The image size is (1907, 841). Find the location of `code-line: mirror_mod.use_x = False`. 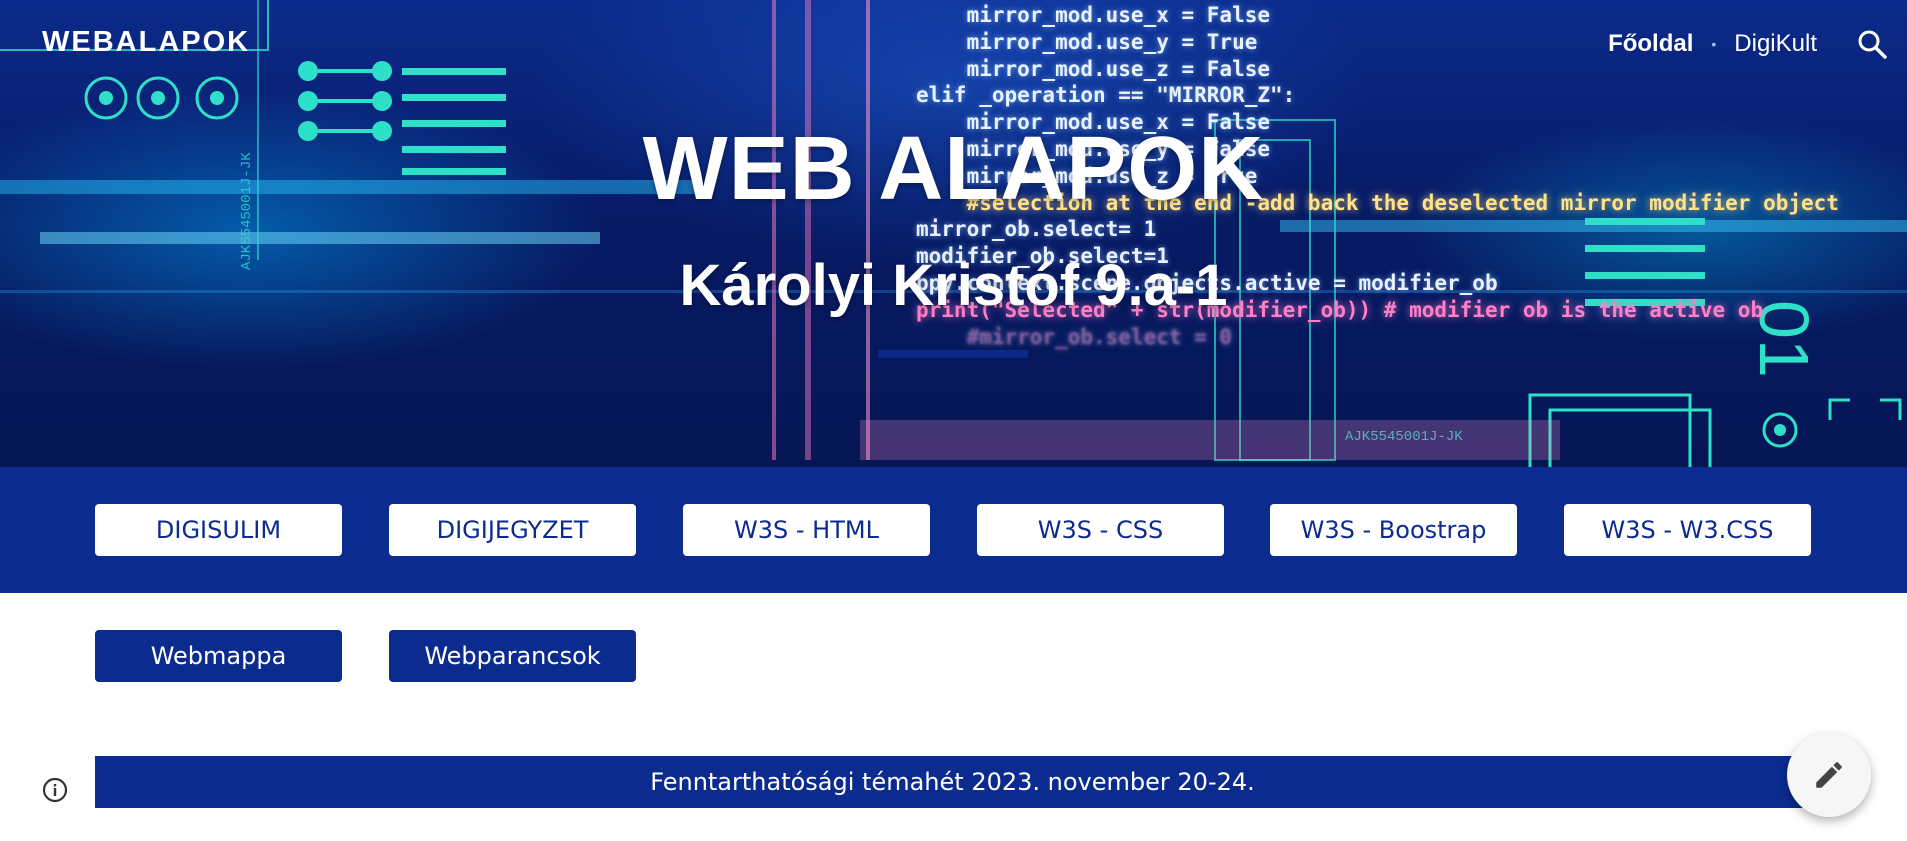

code-line: mirror_mod.use_x = False is located at coordinates (1093, 15).